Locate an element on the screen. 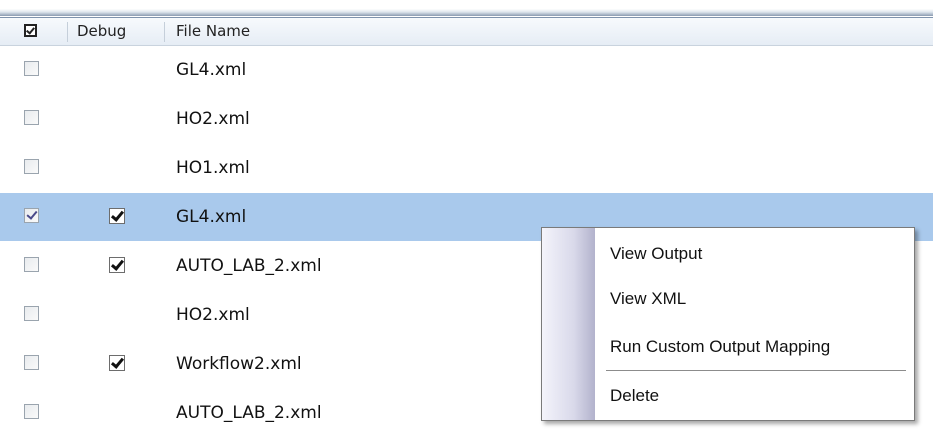 The width and height of the screenshot is (933, 438). file-name-cell: Workflow2.xml is located at coordinates (239, 364).